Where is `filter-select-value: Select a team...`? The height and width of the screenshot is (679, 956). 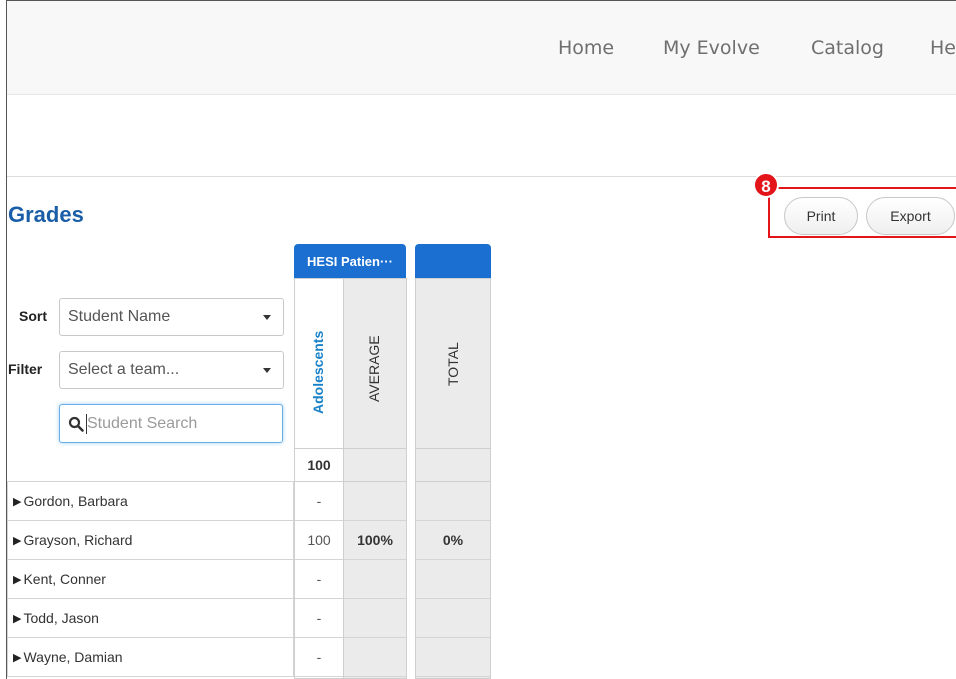 filter-select-value: Select a team... is located at coordinates (124, 369).